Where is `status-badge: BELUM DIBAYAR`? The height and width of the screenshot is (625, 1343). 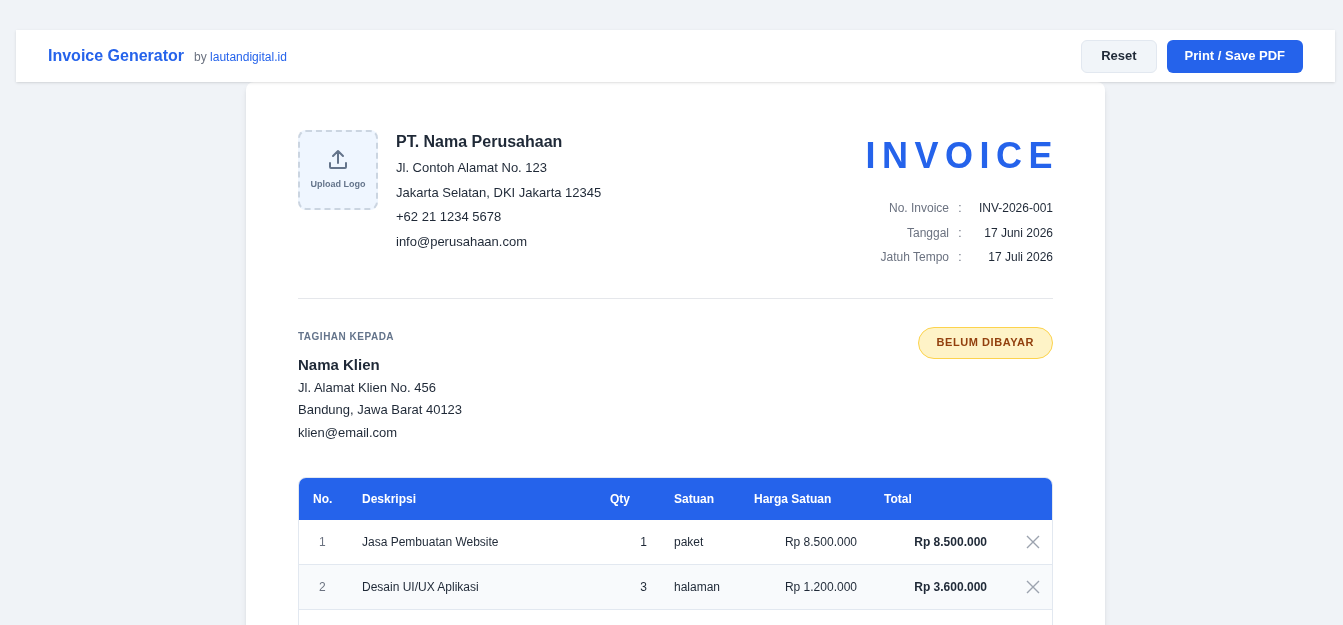
status-badge: BELUM DIBAYAR is located at coordinates (985, 342).